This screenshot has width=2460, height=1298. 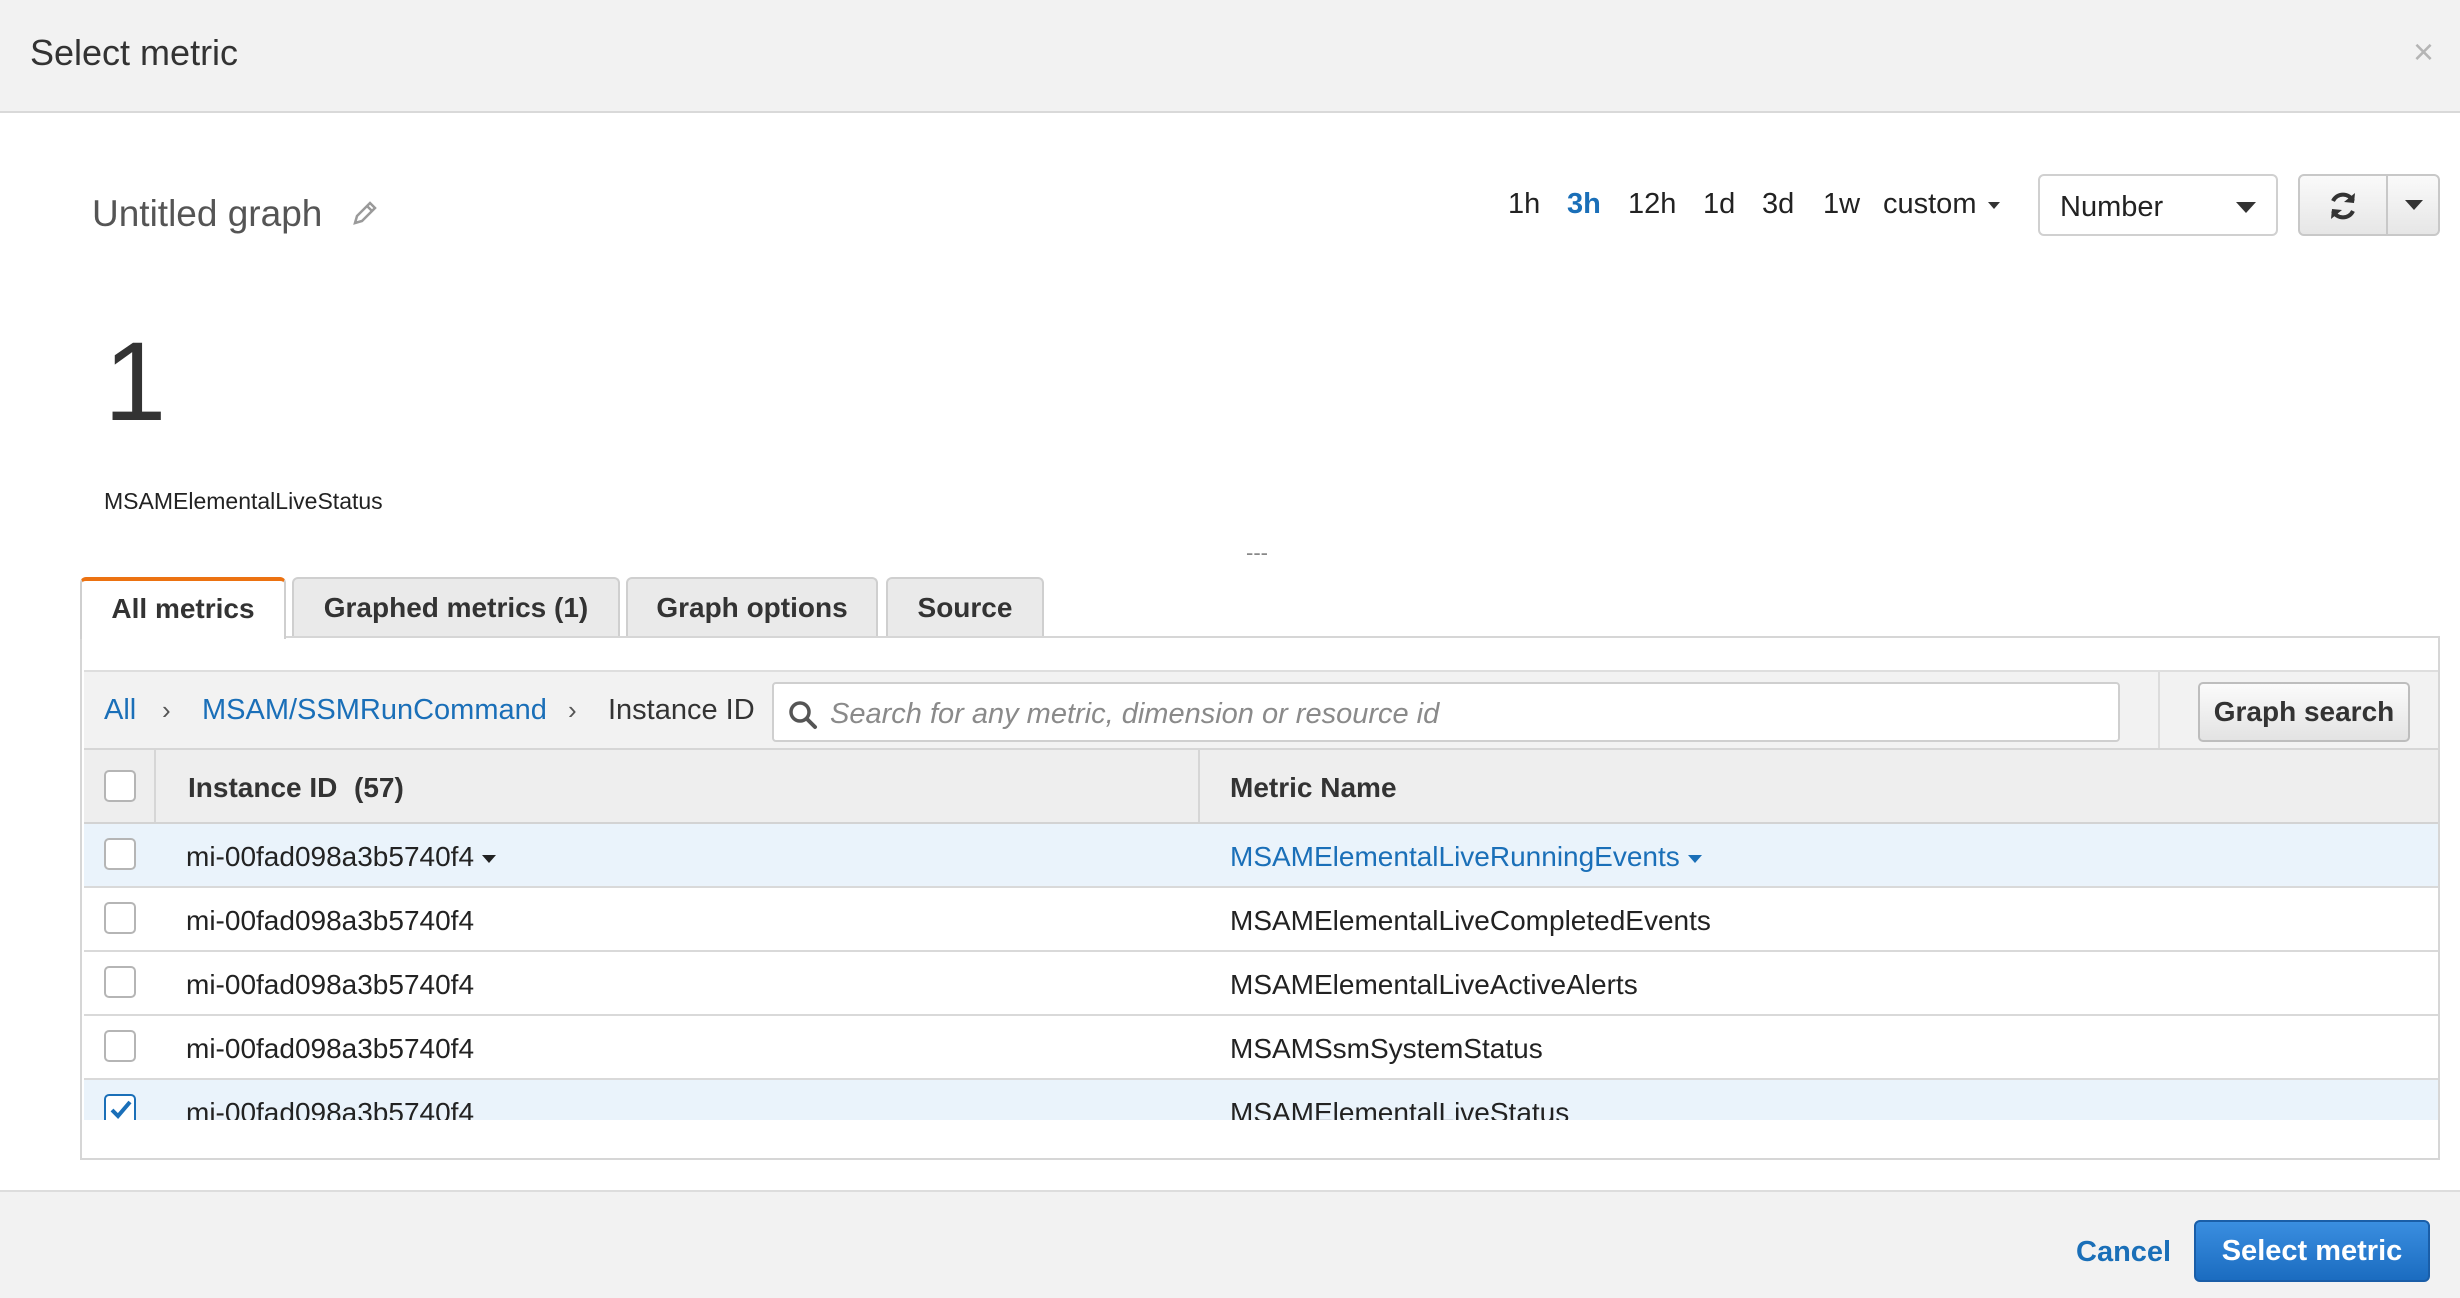 I want to click on time-range-1h: 1h, so click(x=1524, y=208).